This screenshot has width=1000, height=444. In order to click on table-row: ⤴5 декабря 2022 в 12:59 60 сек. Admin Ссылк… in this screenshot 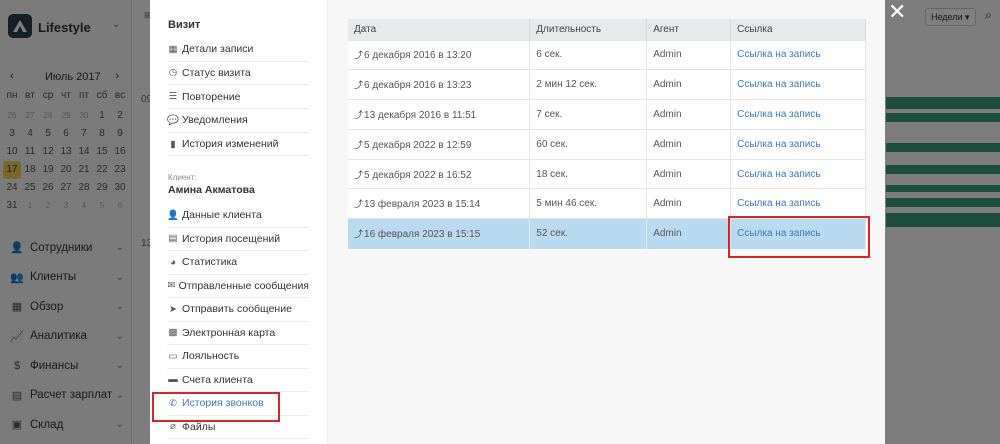, I will do `click(607, 144)`.